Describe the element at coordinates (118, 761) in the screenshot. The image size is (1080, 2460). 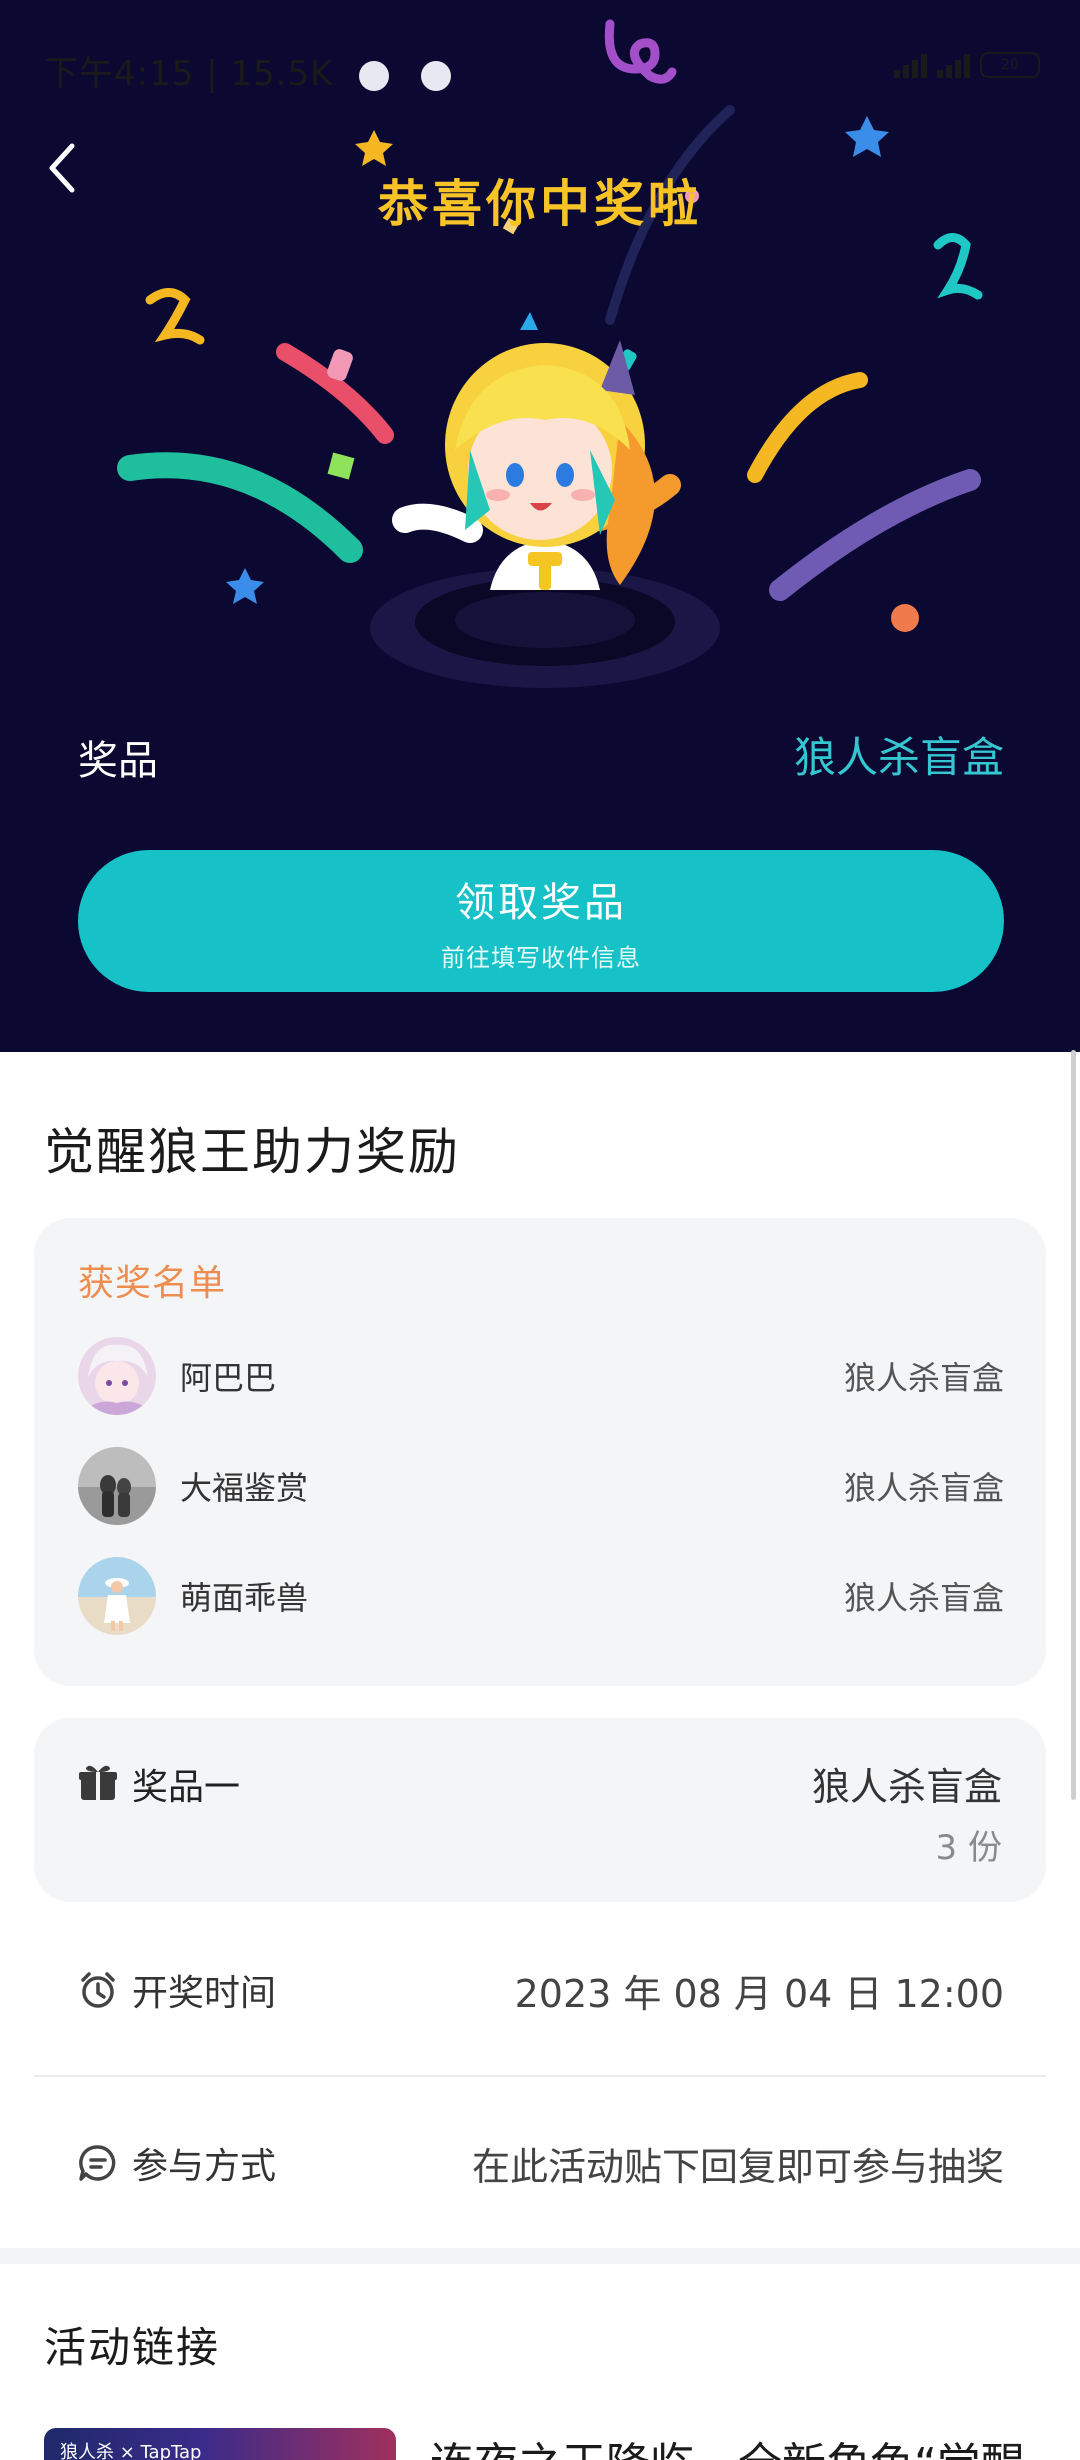
I see `prize-label: 奖品` at that location.